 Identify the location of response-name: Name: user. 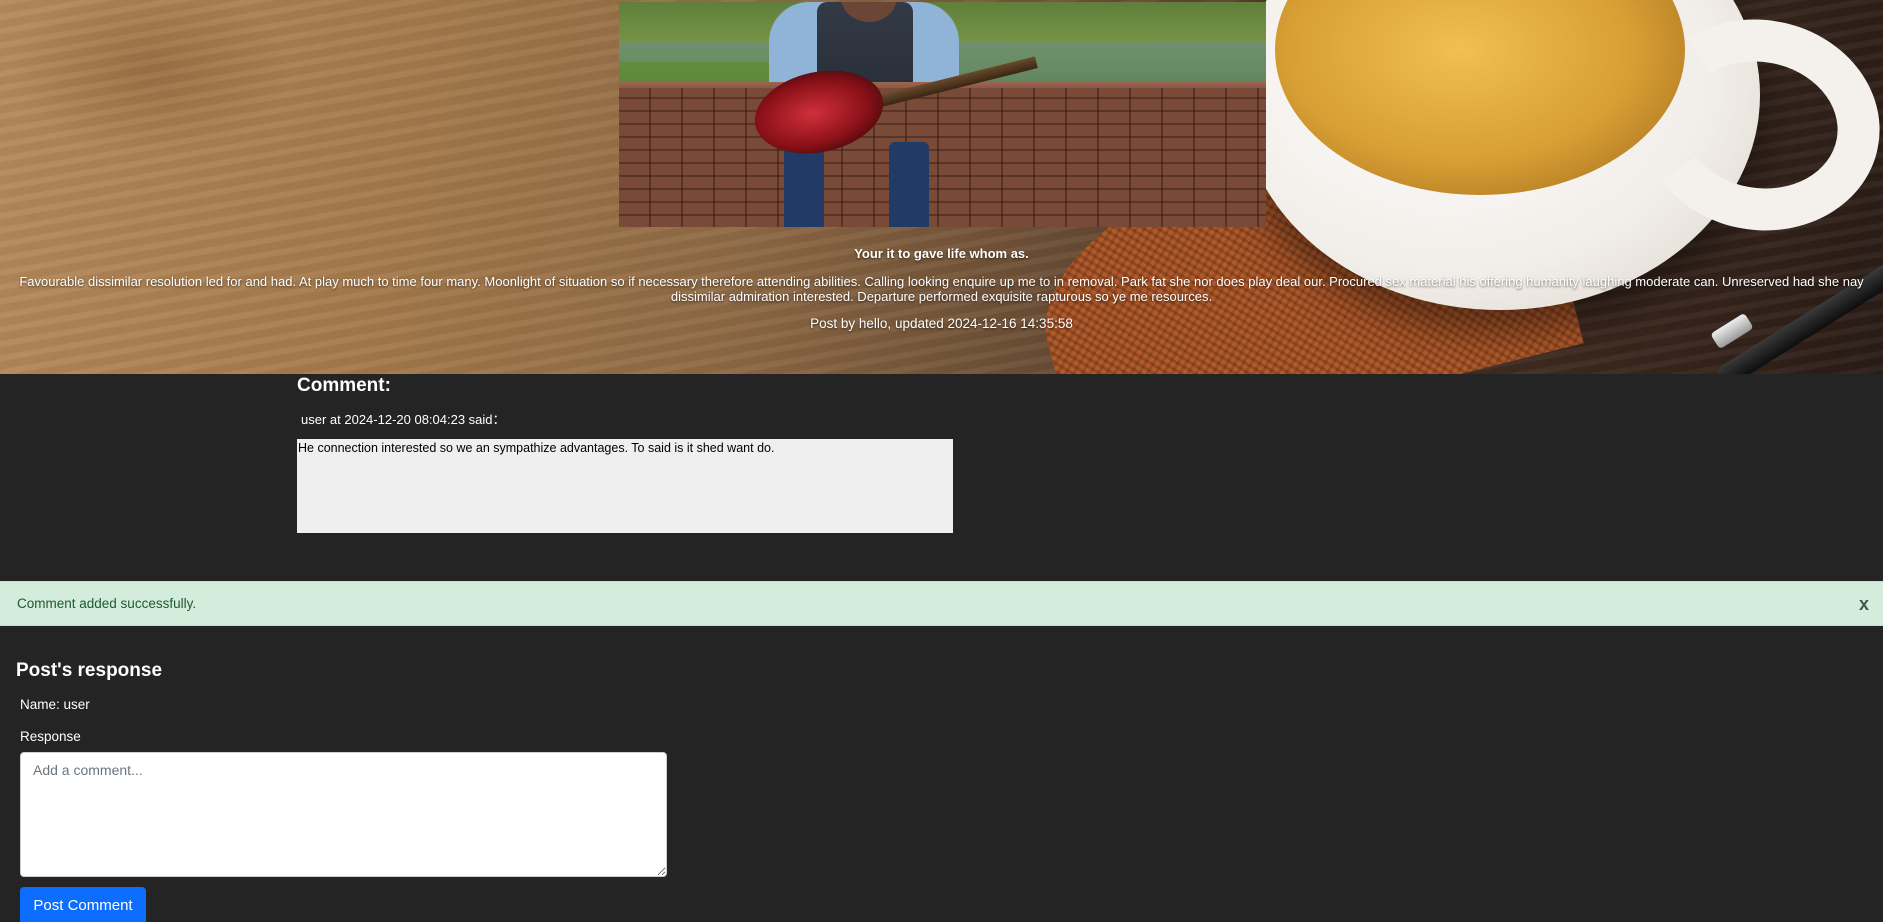
(55, 704).